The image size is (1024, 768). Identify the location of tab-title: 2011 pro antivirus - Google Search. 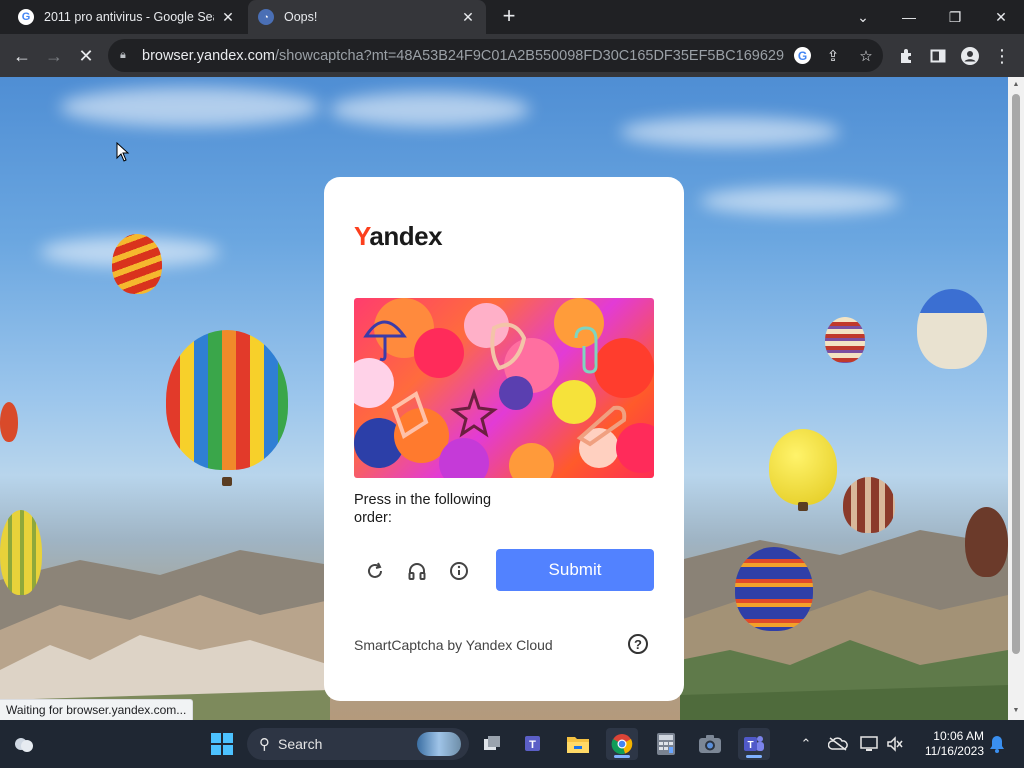
(129, 17).